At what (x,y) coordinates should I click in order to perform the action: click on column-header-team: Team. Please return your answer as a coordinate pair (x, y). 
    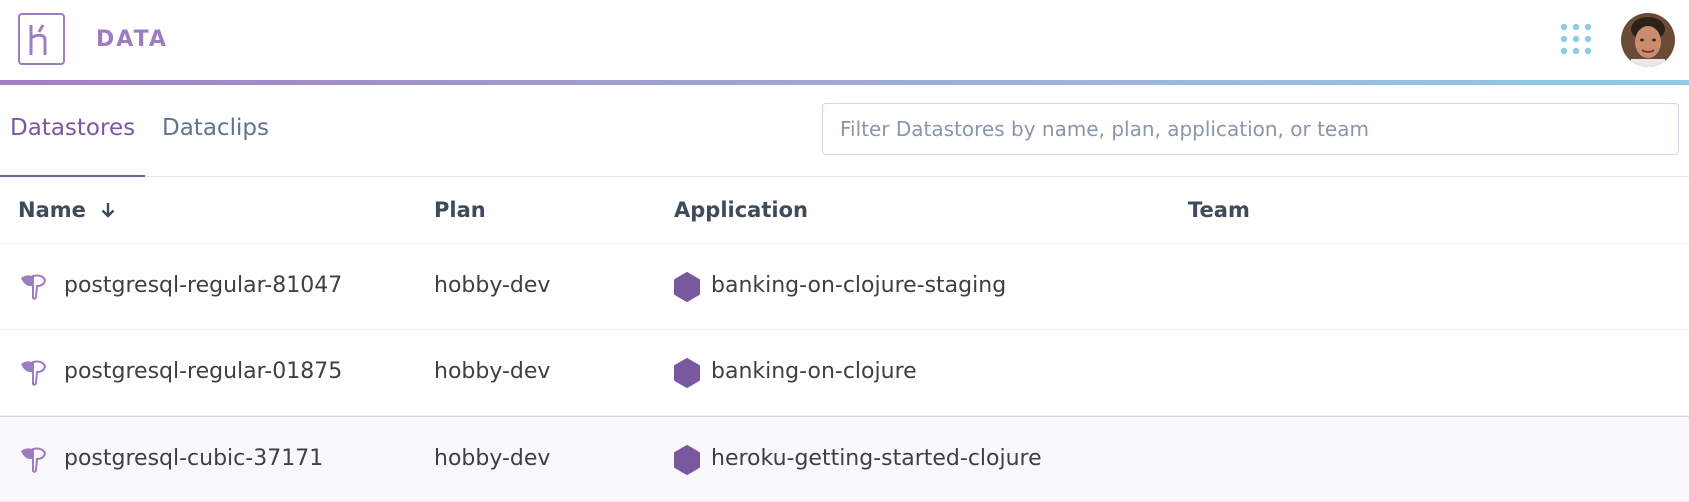
    Looking at the image, I should click on (1219, 210).